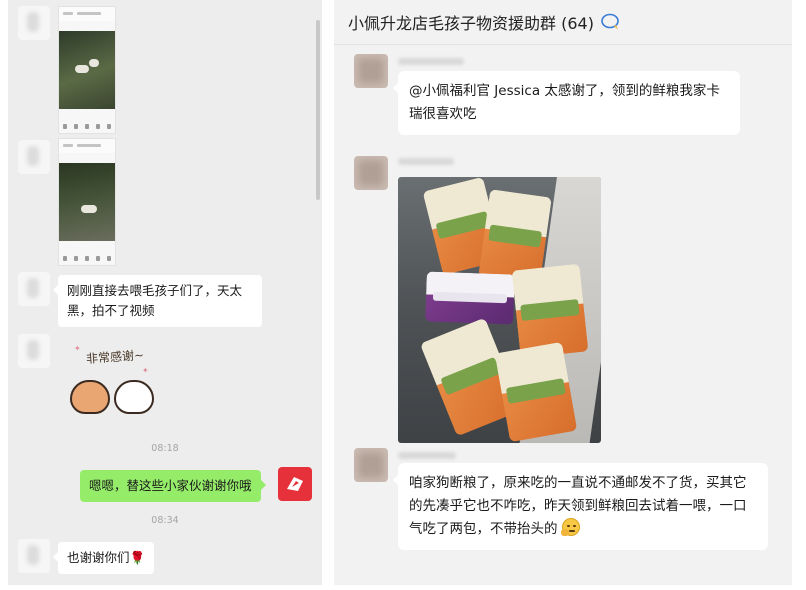  I want to click on message-bubble: @小佩福利官 Jessica 太感谢了，领到的鲜粮我家卡瑞很喜欢吃, so click(566, 103).